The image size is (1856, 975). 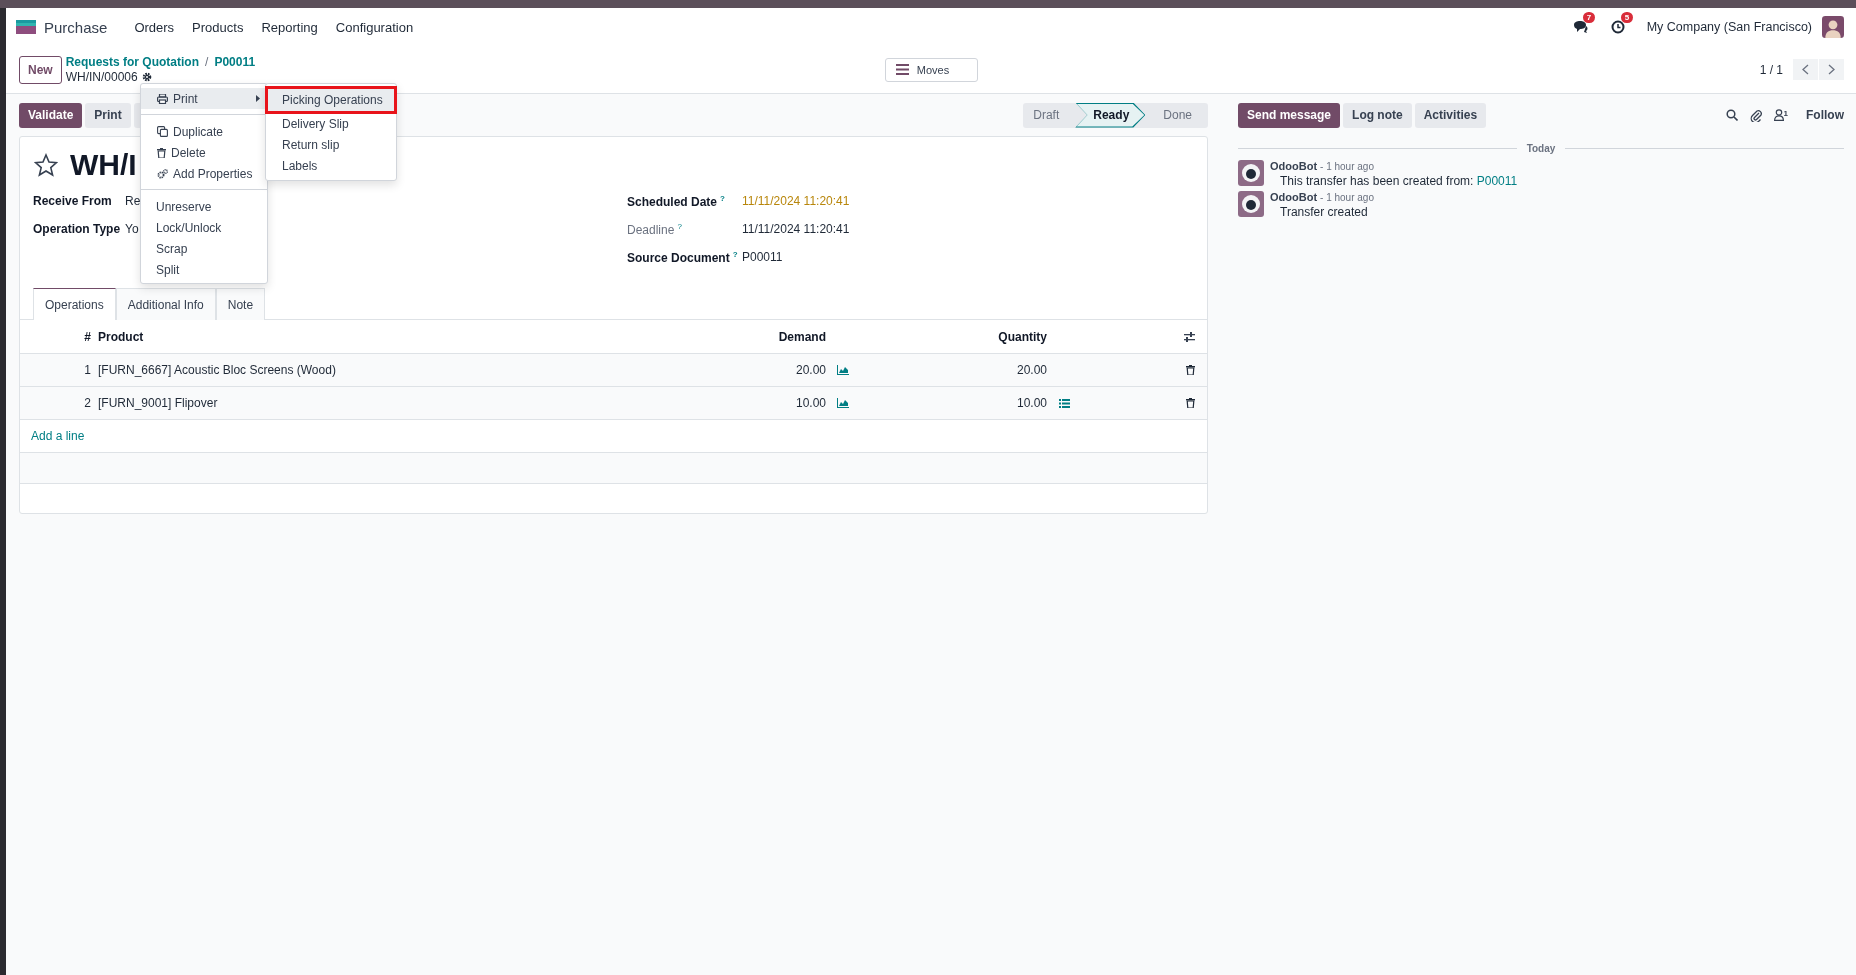 I want to click on field-label: Receive From, so click(x=73, y=201).